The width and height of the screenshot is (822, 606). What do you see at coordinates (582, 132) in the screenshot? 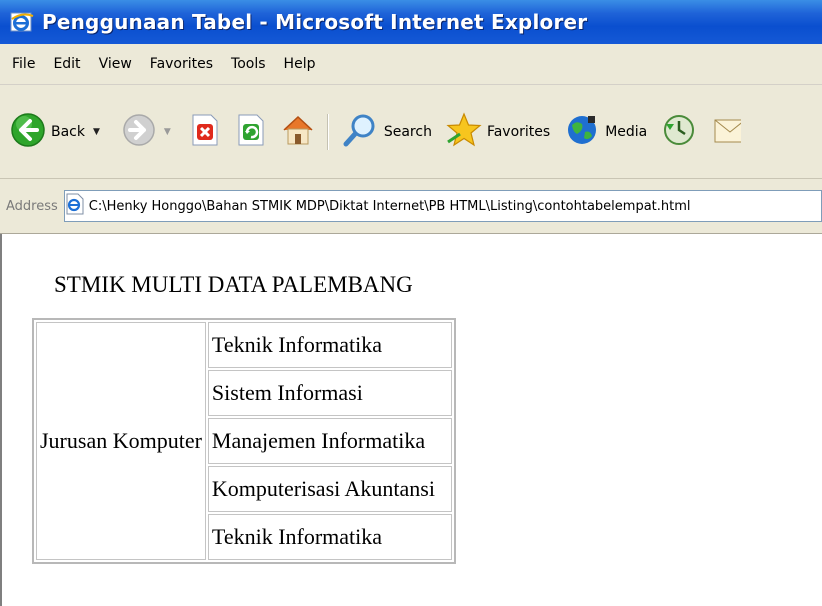
I see `media-icon` at bounding box center [582, 132].